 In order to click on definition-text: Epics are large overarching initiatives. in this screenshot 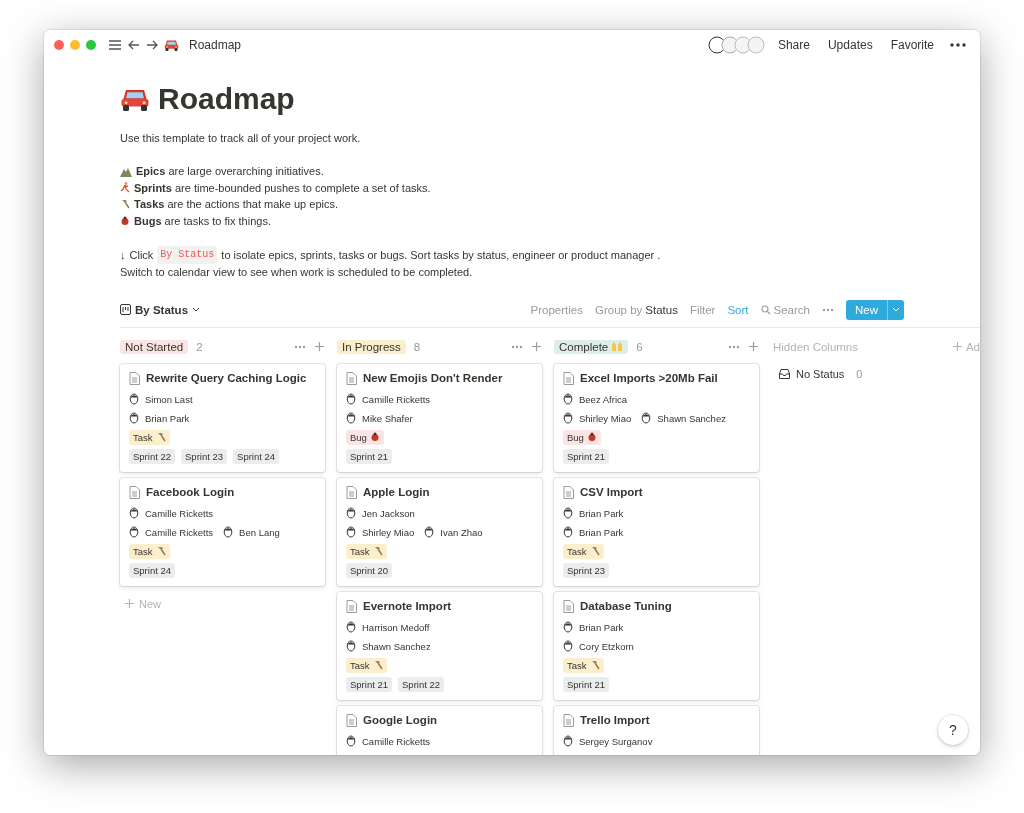, I will do `click(230, 171)`.